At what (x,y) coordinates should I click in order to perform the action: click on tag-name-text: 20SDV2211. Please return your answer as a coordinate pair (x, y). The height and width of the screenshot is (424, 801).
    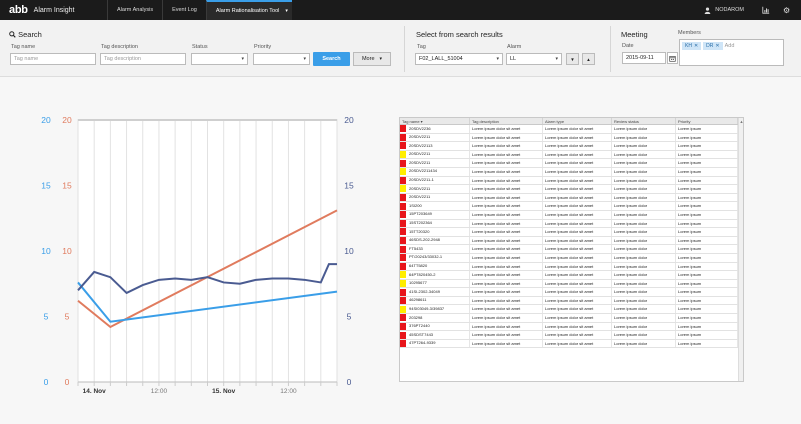
    Looking at the image, I should click on (420, 162).